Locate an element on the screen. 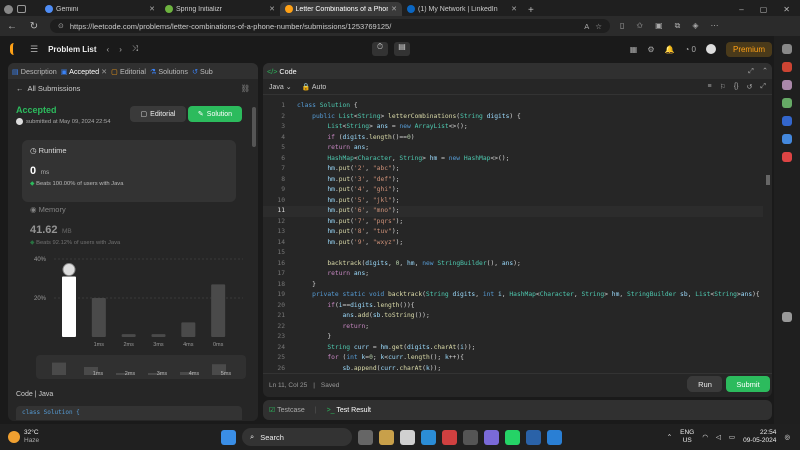 The height and width of the screenshot is (450, 800). app-icon-red is located at coordinates (449, 437).